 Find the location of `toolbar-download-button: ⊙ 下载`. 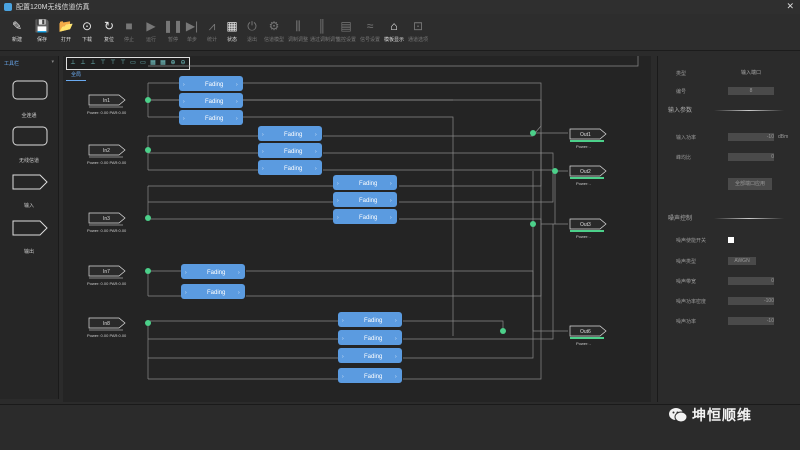

toolbar-download-button: ⊙ 下载 is located at coordinates (87, 30).